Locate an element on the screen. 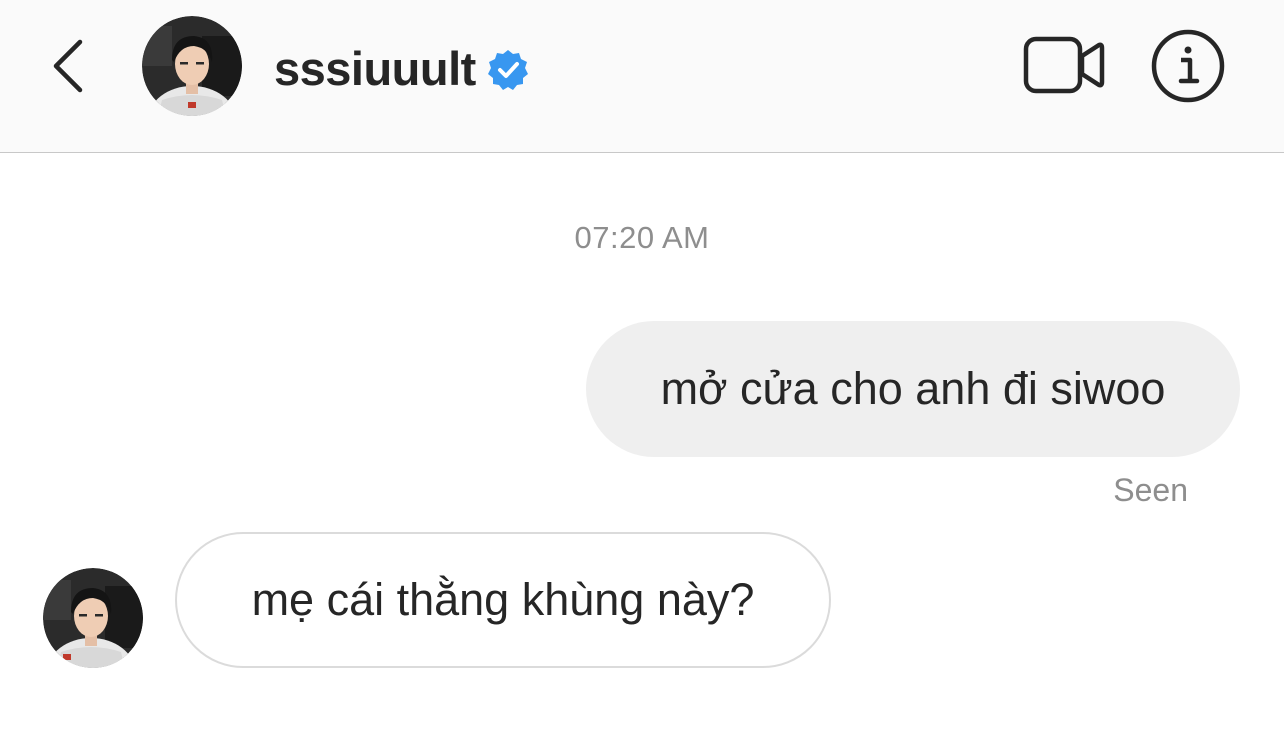  outgoing-message-text: mở cửa cho anh đi siwoo is located at coordinates (913, 388).